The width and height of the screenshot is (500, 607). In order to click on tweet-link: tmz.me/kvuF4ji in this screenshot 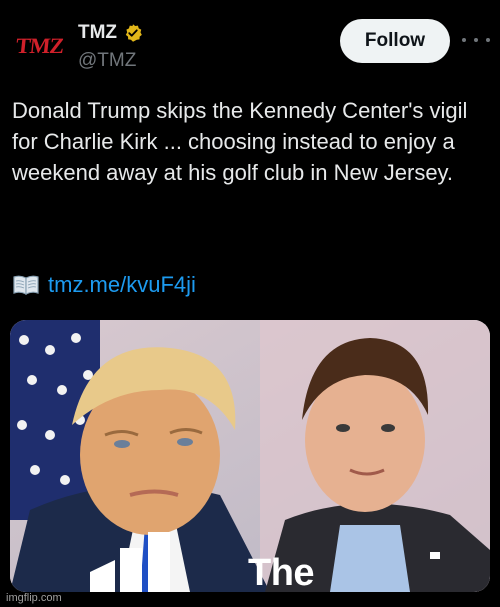, I will do `click(122, 285)`.